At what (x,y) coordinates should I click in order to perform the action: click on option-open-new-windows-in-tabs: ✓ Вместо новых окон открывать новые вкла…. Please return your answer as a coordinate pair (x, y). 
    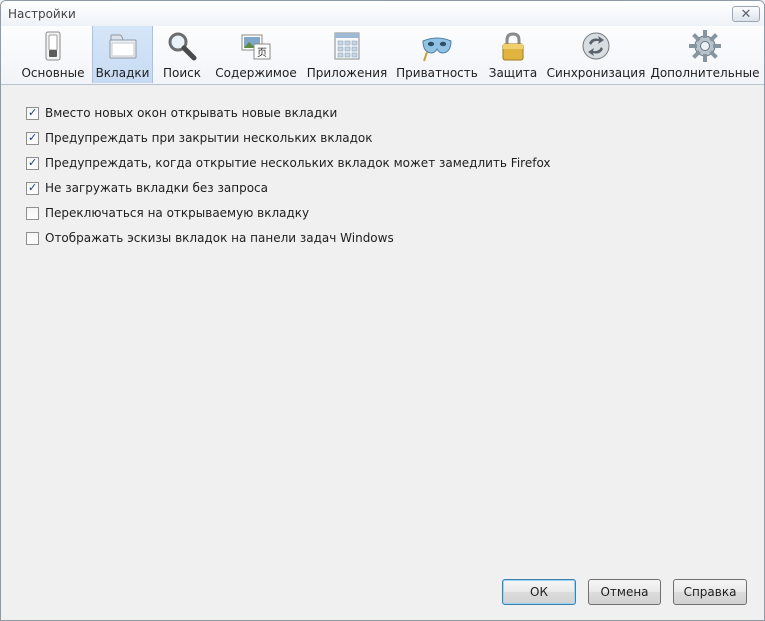
    Looking at the image, I should click on (181, 113).